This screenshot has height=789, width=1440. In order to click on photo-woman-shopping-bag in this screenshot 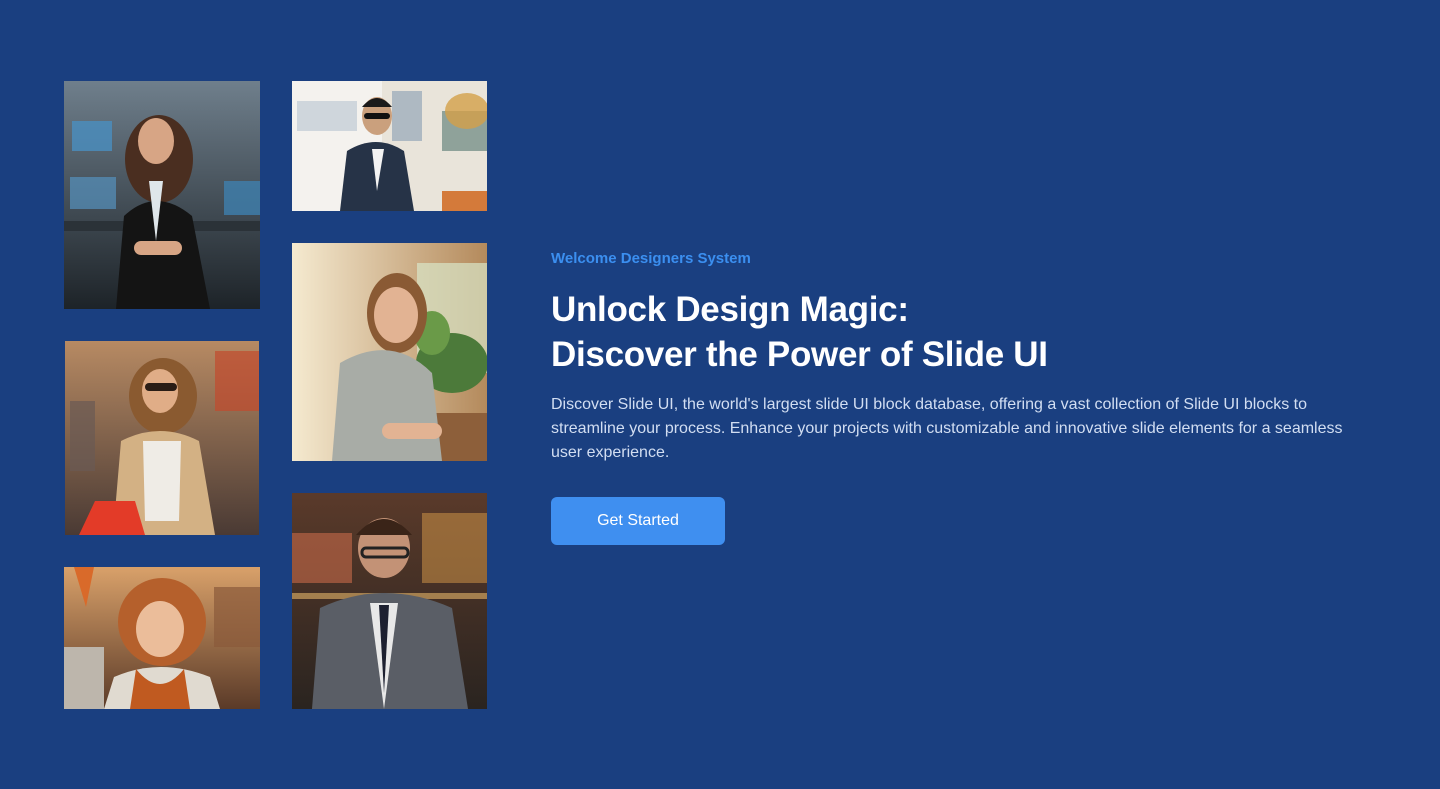, I will do `click(162, 438)`.